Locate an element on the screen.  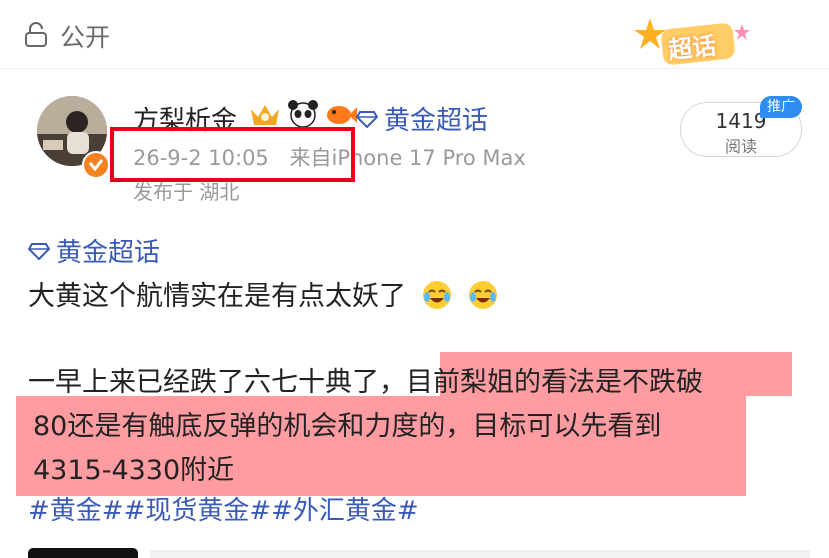
post-text-highlighted: 目前梨姐的看法是不跌破 is located at coordinates (554, 382).